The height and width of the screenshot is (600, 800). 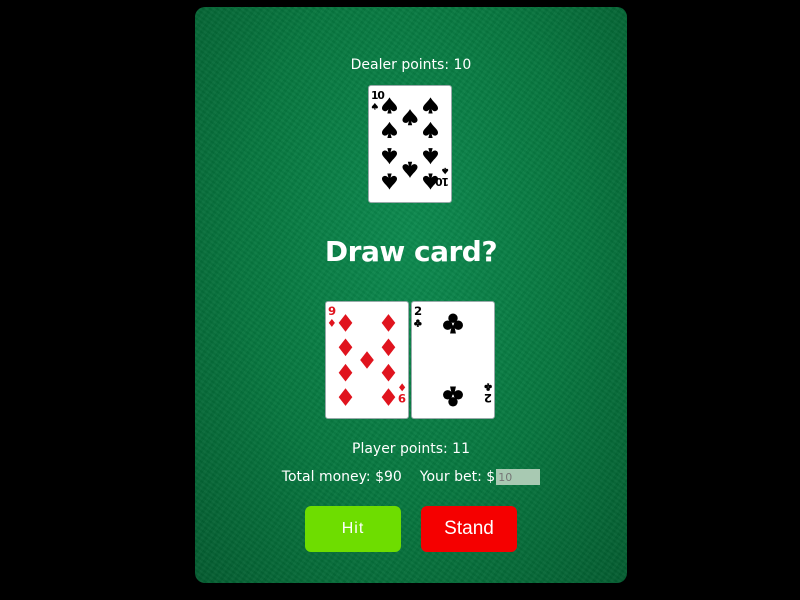 I want to click on two-of-clubs-face: 2 2, so click(x=453, y=355).